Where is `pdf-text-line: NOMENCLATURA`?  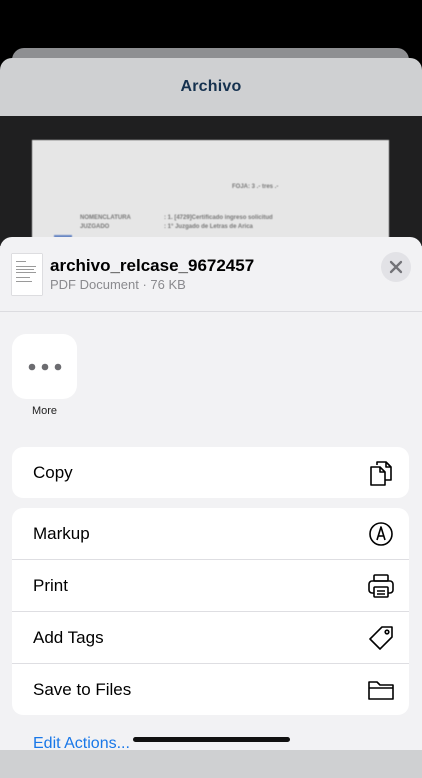 pdf-text-line: NOMENCLATURA is located at coordinates (105, 218).